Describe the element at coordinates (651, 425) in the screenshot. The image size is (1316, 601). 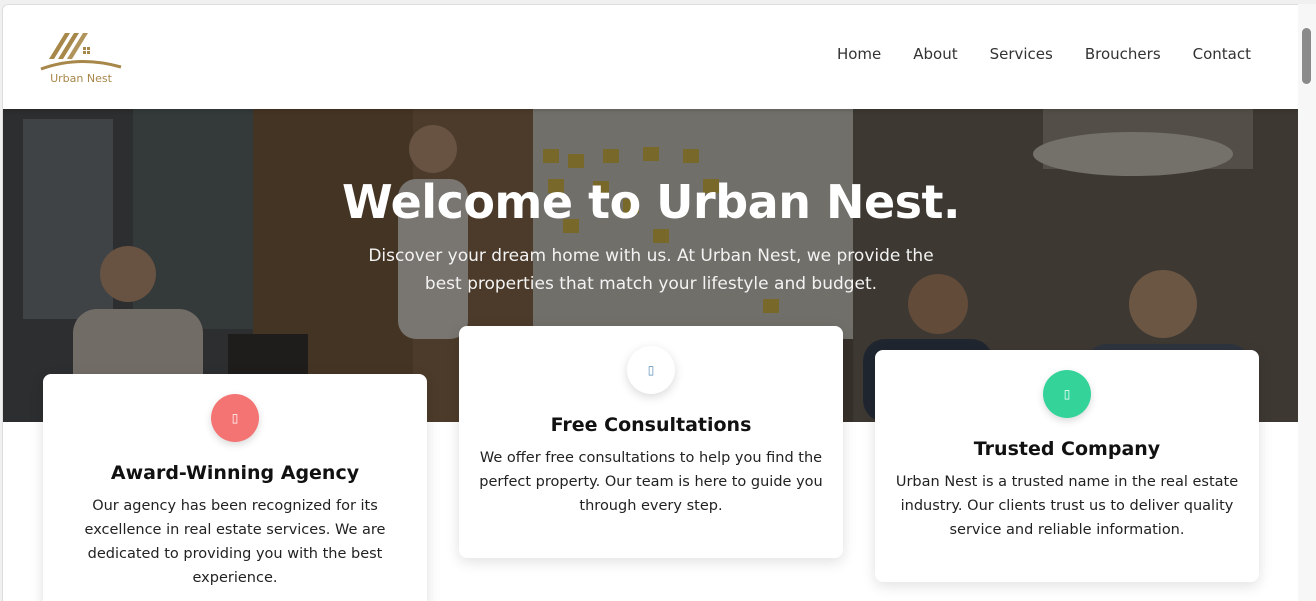
I see `feature-title: Free Consultations` at that location.